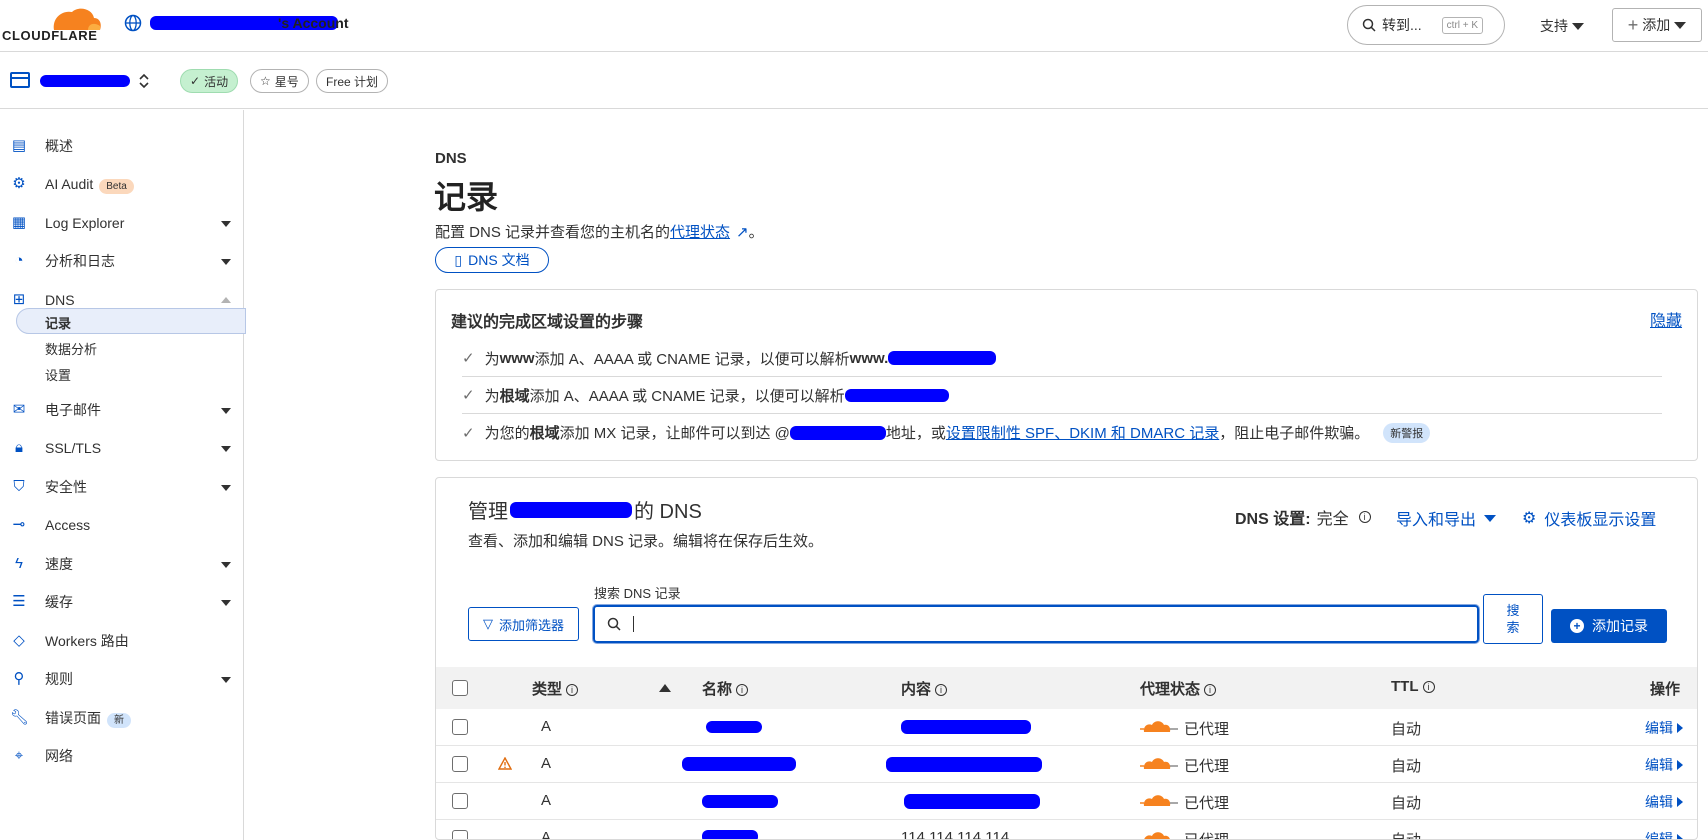  Describe the element at coordinates (1436, 520) in the screenshot. I see `import-export-label: 导入和导出` at that location.